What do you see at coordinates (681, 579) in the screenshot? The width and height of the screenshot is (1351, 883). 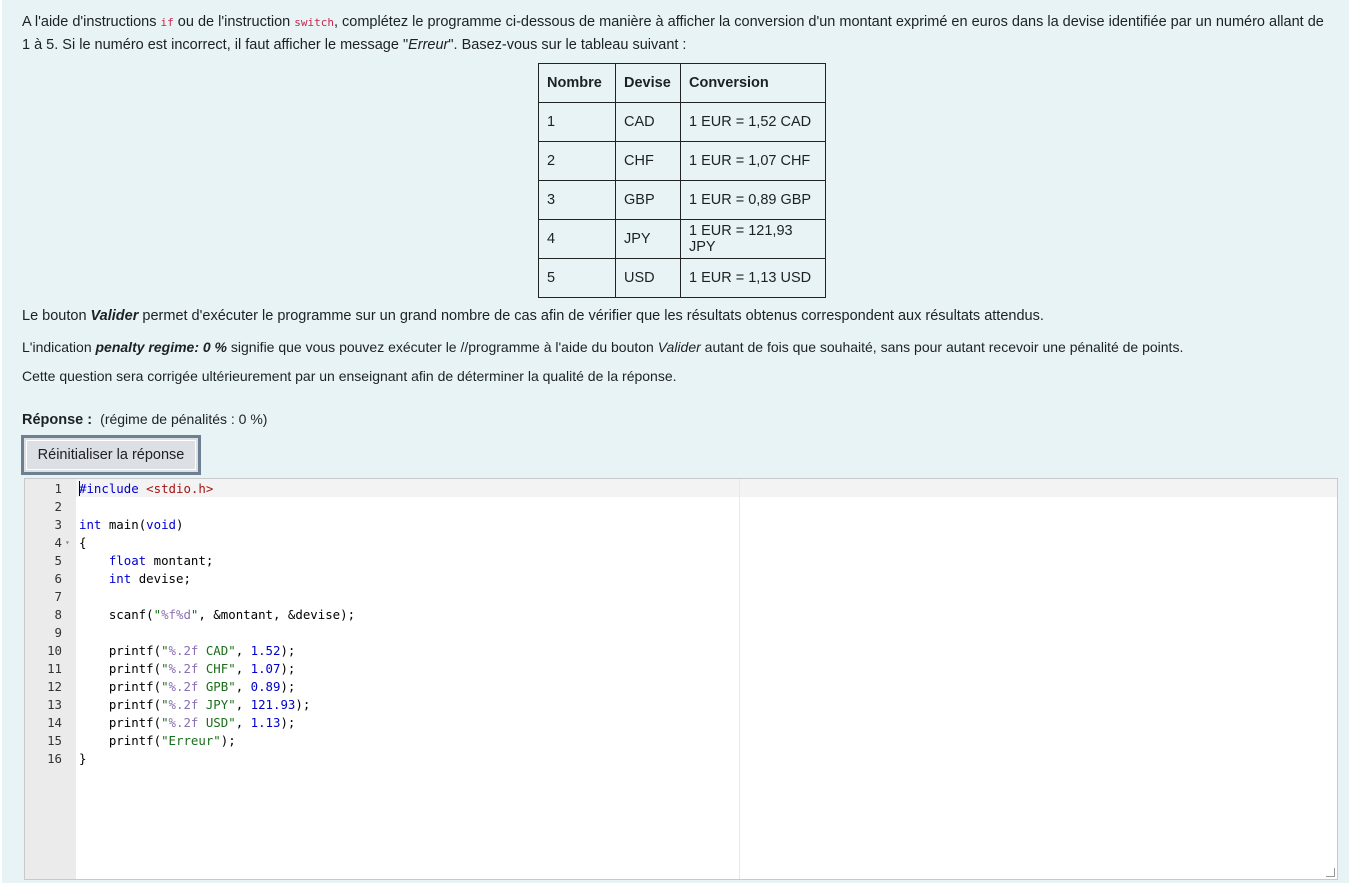 I see `code-line: 6 int devise;` at bounding box center [681, 579].